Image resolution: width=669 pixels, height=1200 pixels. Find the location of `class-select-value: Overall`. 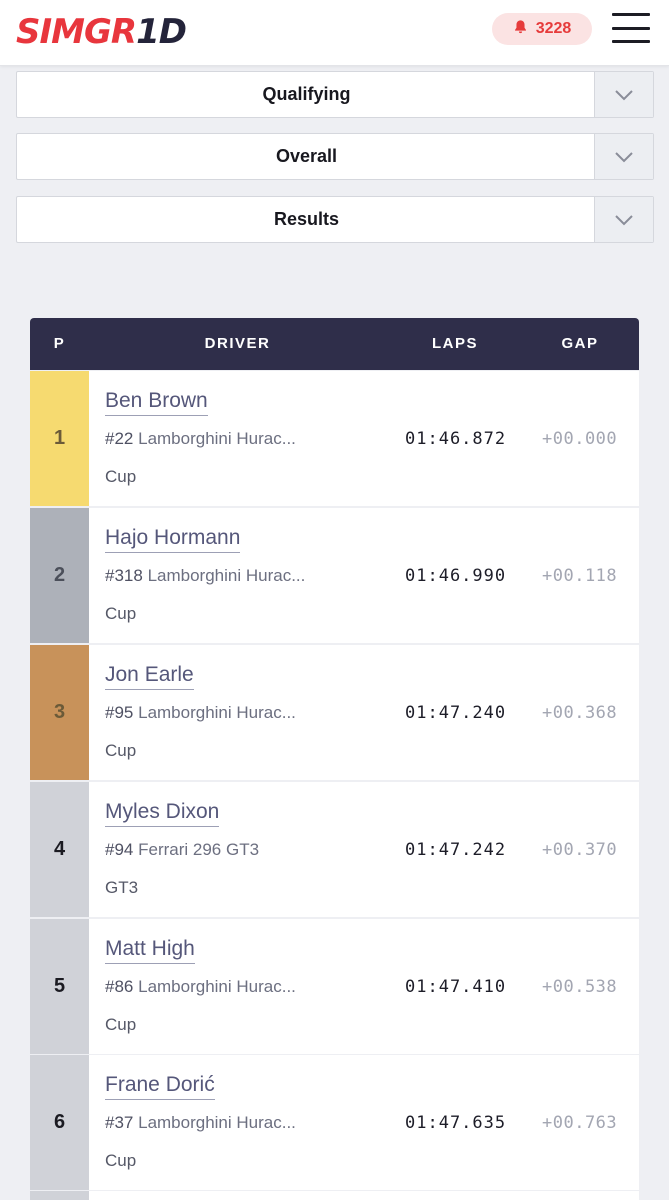

class-select-value: Overall is located at coordinates (306, 156).